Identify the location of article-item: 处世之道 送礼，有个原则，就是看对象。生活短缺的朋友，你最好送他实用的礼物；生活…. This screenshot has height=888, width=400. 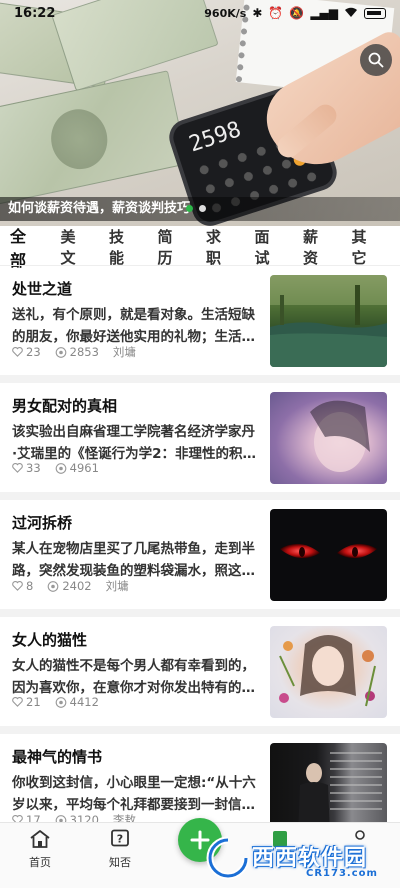
(200, 324).